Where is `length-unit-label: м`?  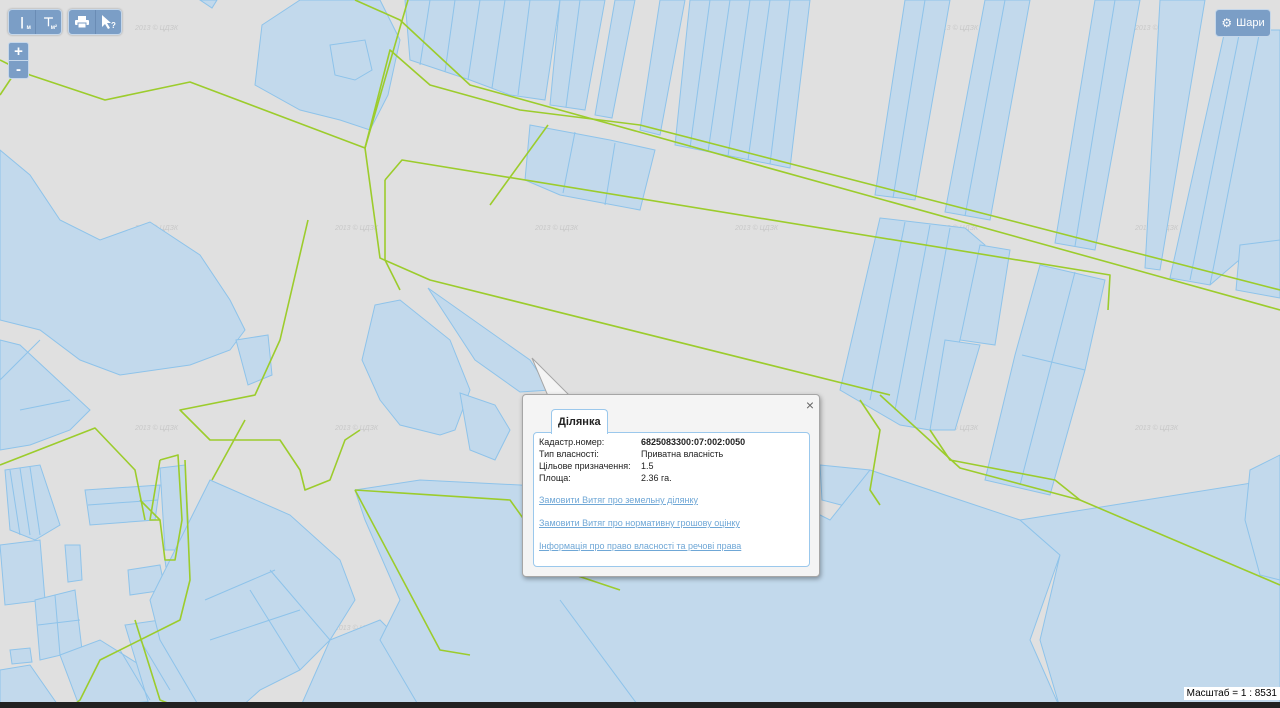 length-unit-label: м is located at coordinates (28, 28).